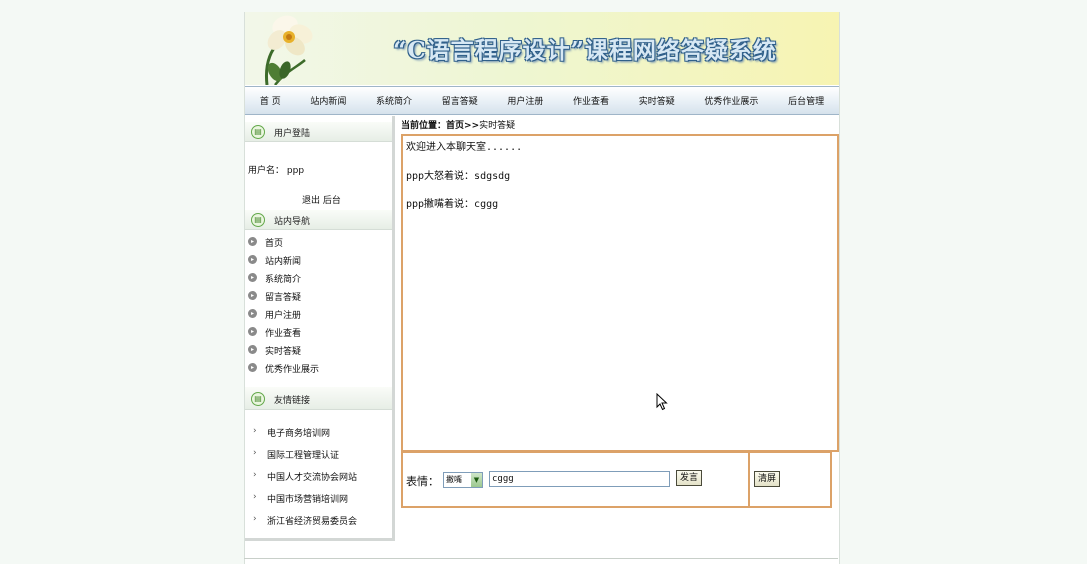  I want to click on username-row: 用户名： ppp, so click(276, 169).